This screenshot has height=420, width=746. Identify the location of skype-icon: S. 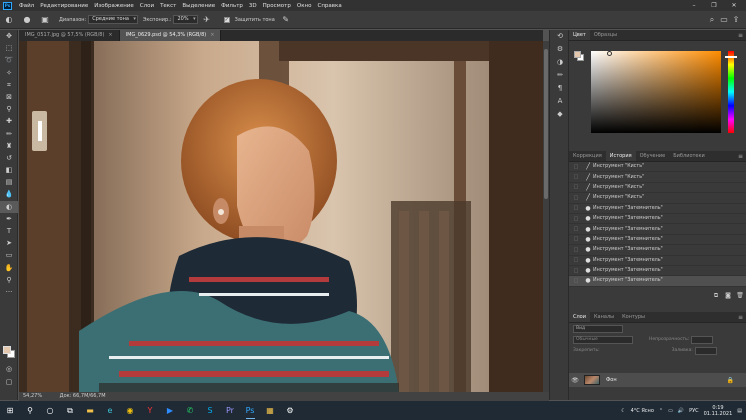
(210, 410).